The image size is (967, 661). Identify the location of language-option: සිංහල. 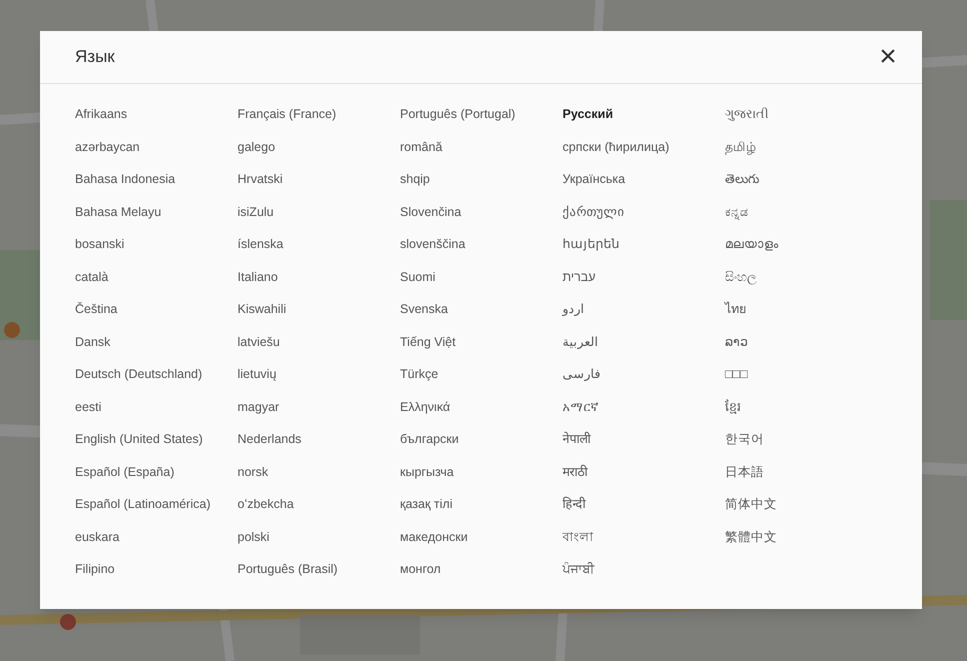
(741, 277).